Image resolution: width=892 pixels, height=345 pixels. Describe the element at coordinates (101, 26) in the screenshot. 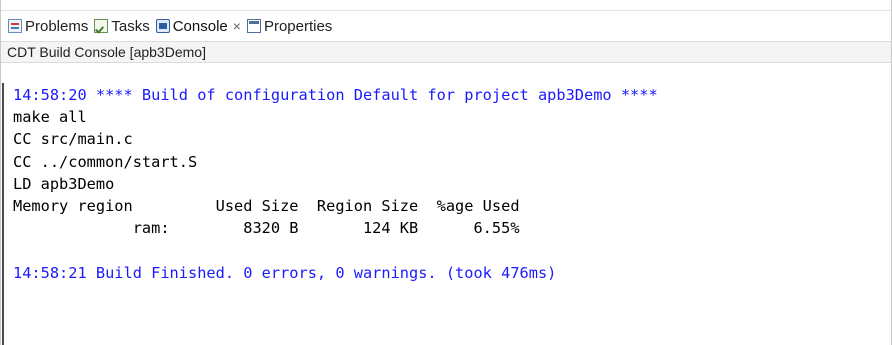

I see `tasks-icon` at that location.